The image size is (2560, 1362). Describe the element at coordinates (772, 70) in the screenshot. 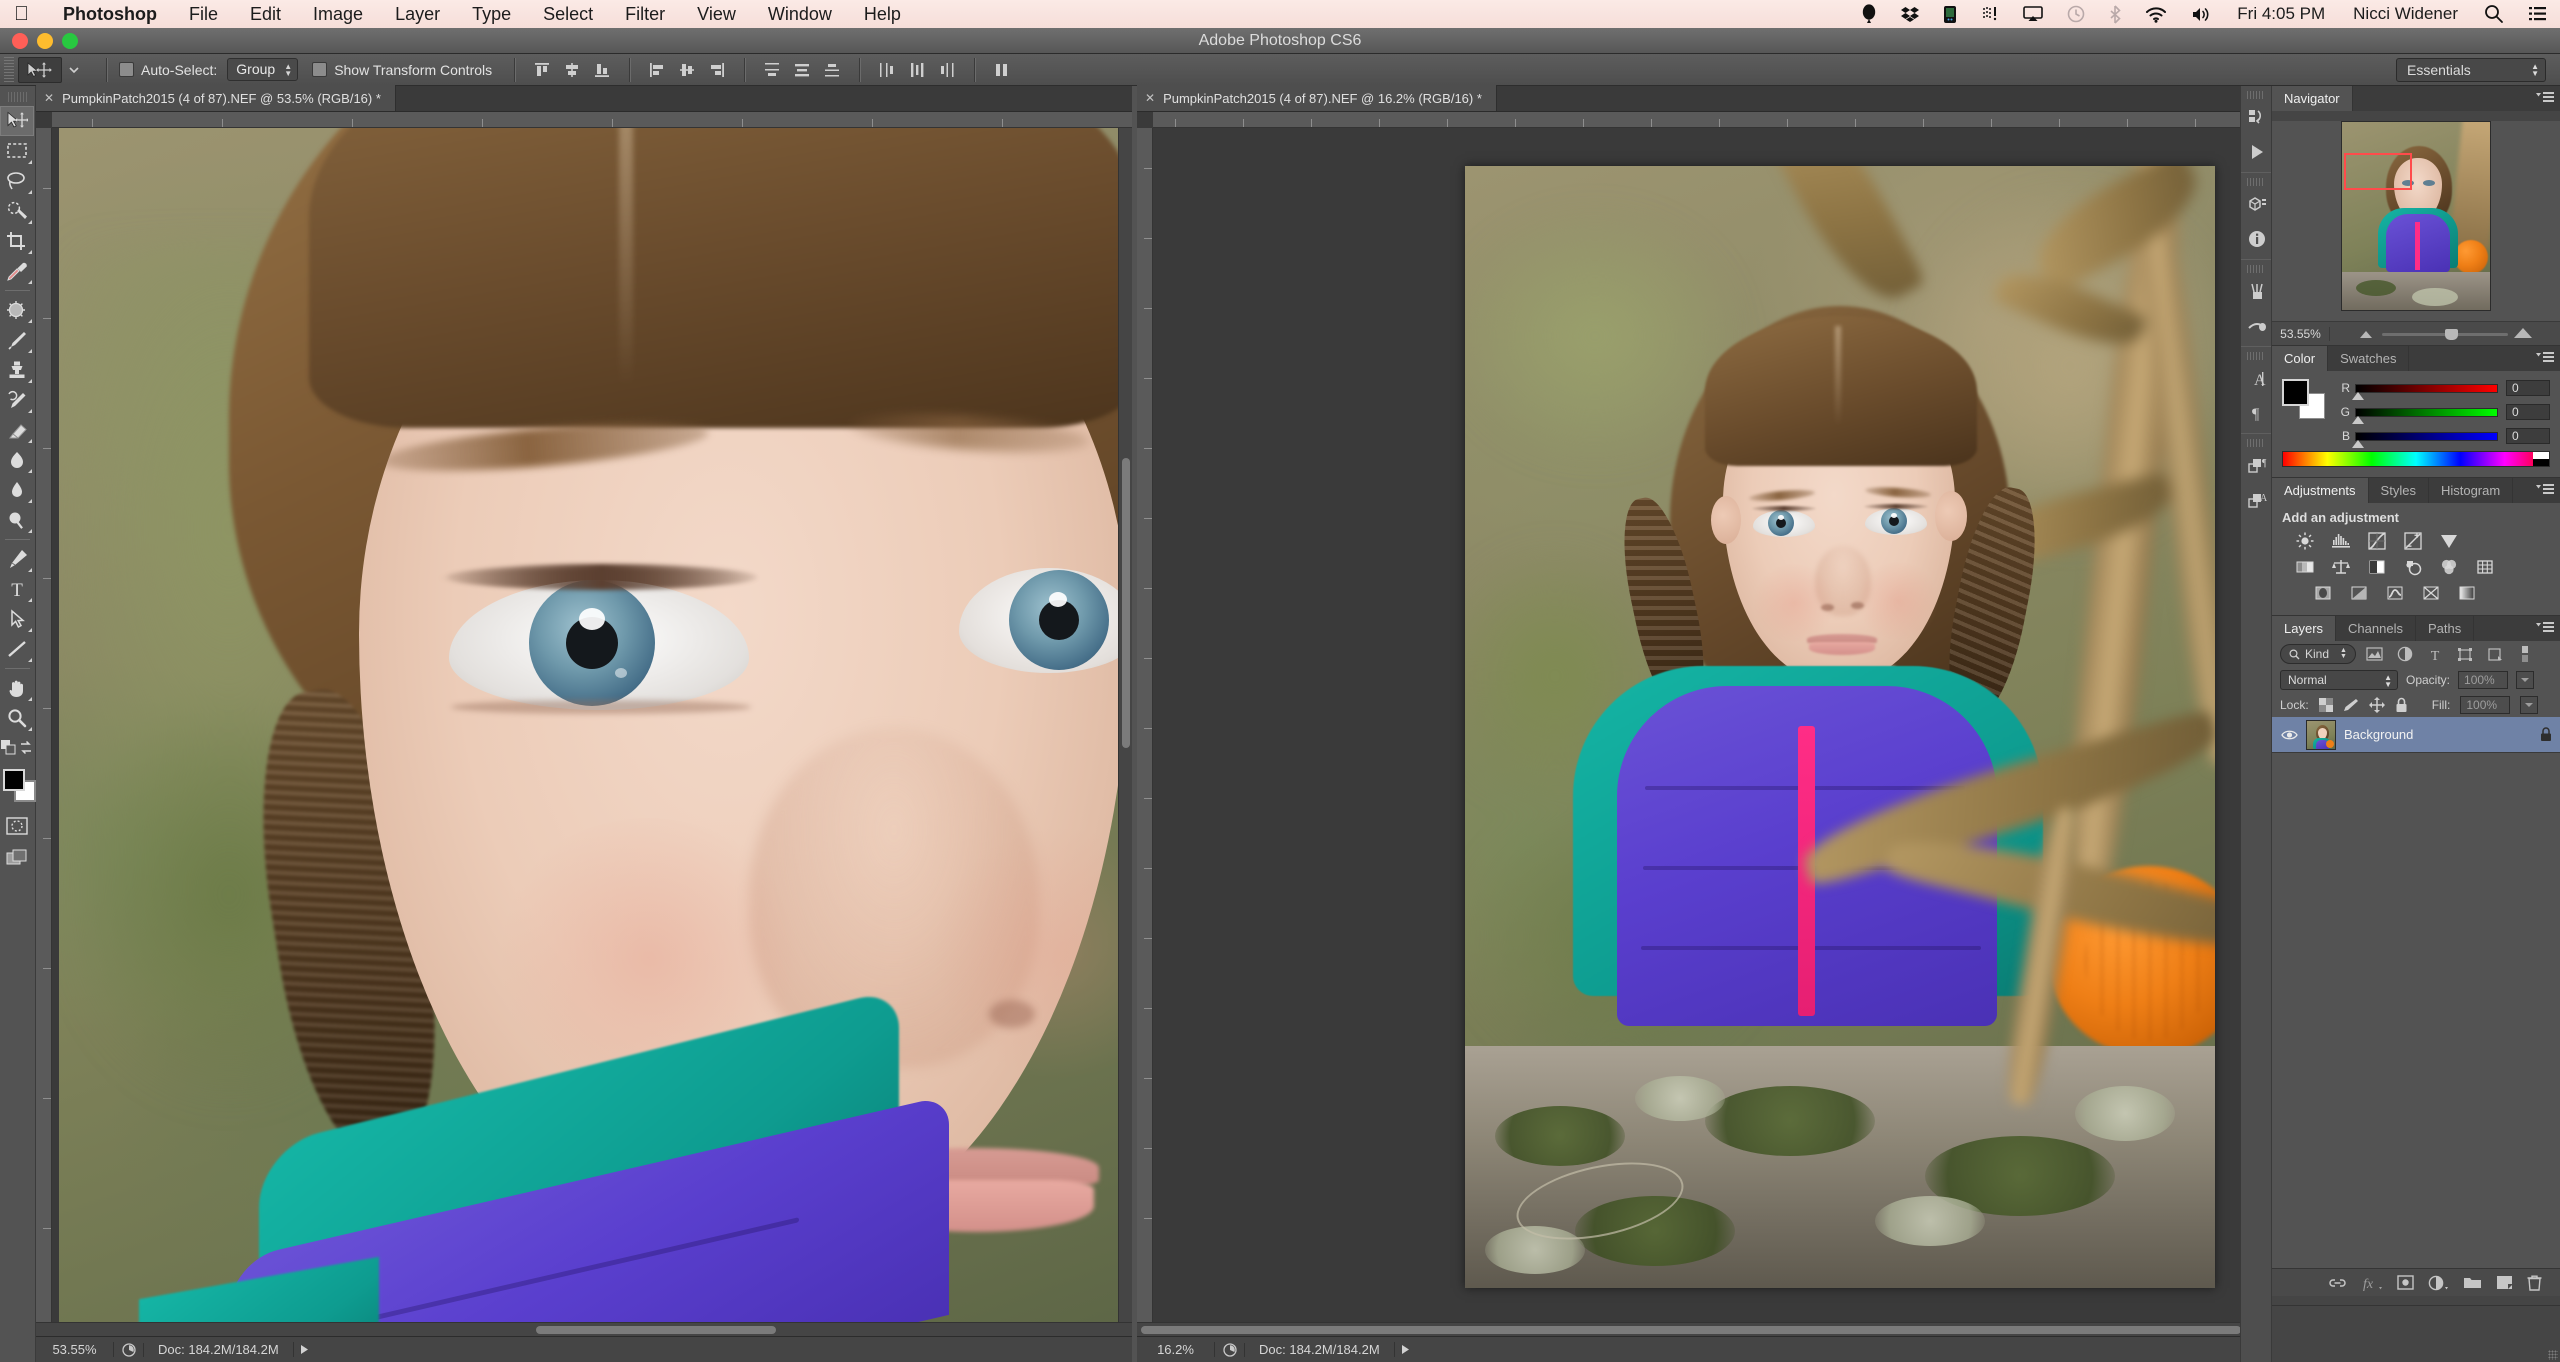

I see `distribute-top-edges` at that location.